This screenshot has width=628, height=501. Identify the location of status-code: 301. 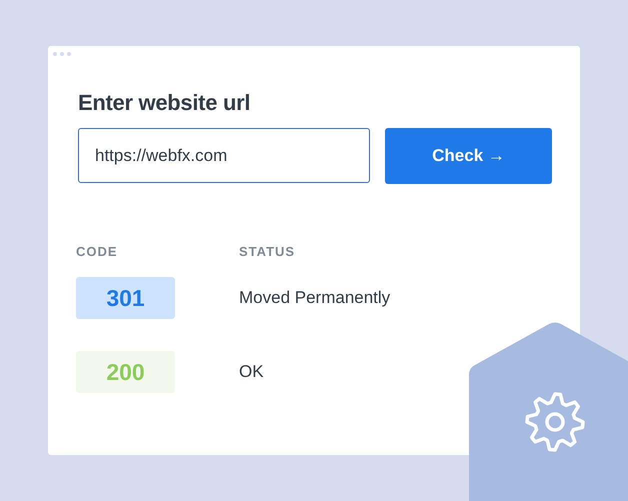
(125, 298).